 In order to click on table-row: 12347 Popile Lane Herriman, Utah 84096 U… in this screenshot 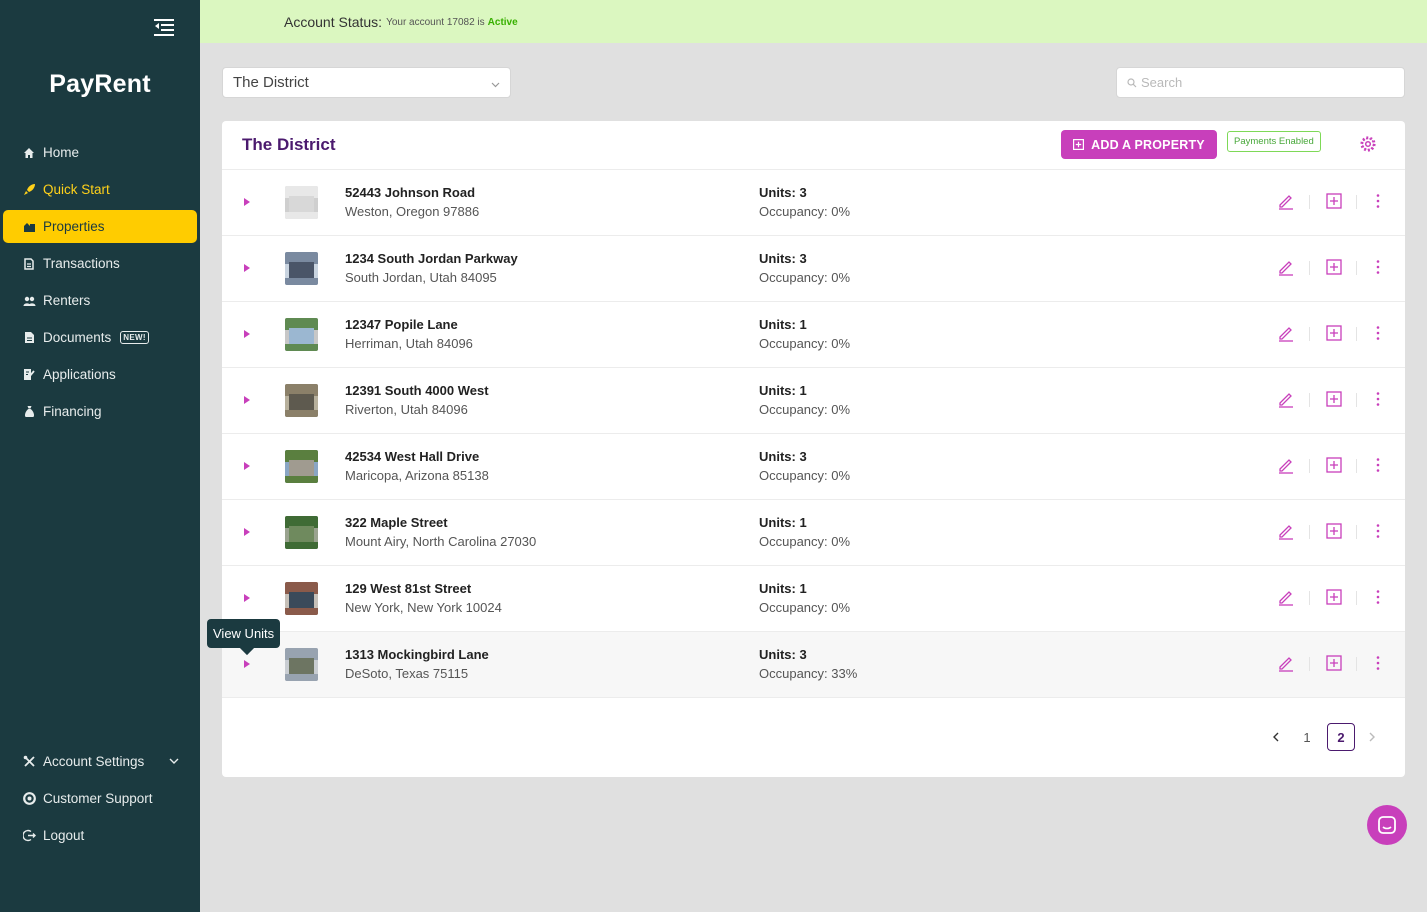, I will do `click(813, 335)`.